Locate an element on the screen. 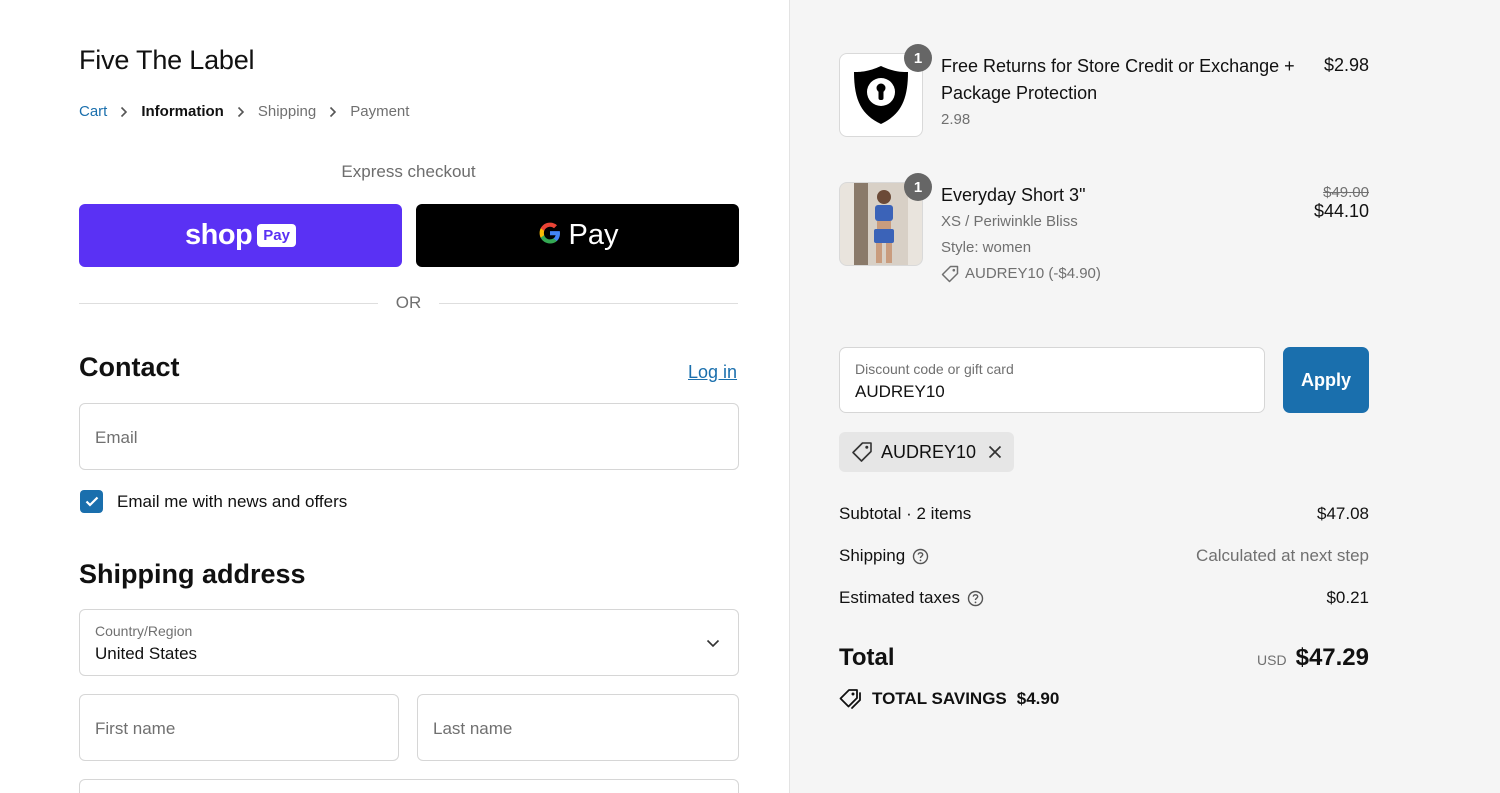 This screenshot has width=1500, height=793. breadcrumb: Cart Information Shipping Payment is located at coordinates (244, 111).